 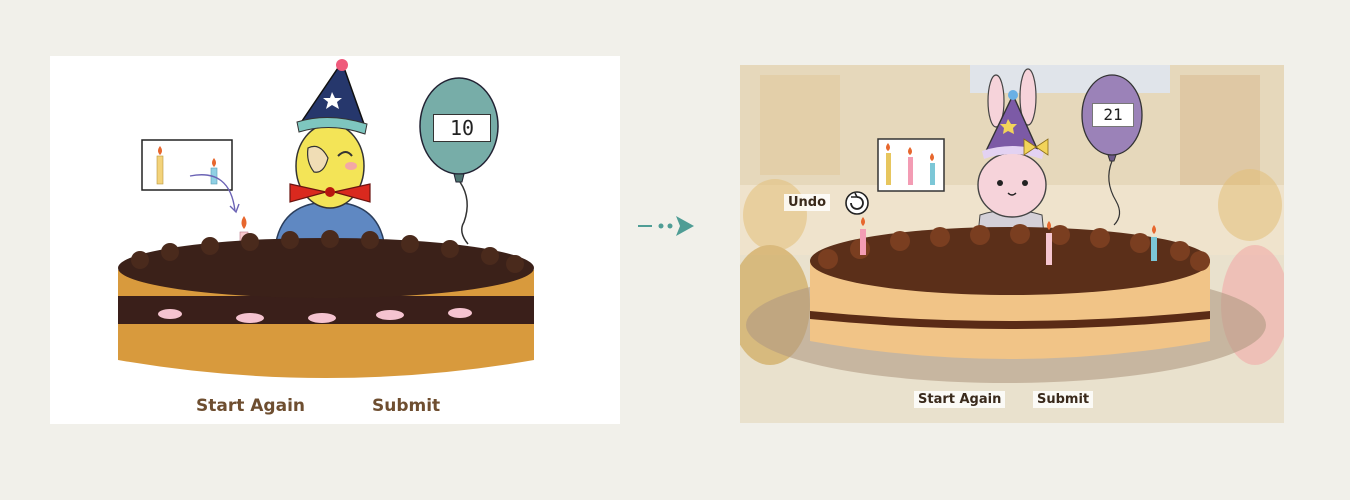 I want to click on left-cake, so click(x=326, y=304).